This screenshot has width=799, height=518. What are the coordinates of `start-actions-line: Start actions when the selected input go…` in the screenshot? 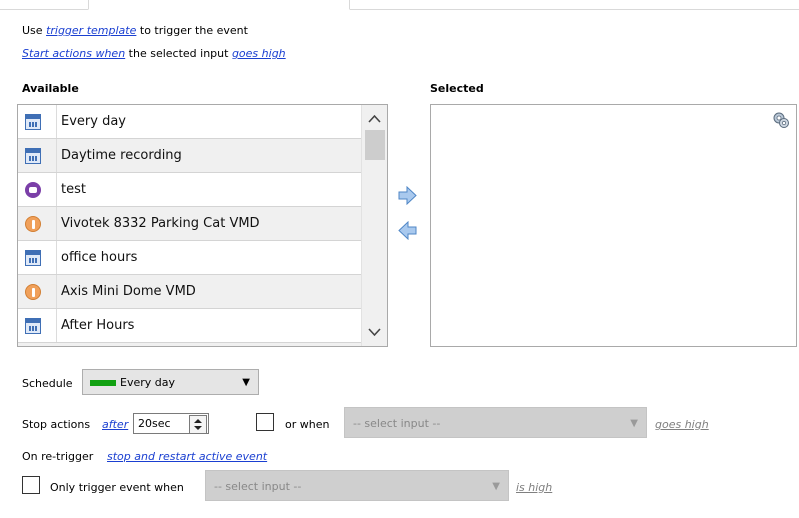 It's located at (154, 53).